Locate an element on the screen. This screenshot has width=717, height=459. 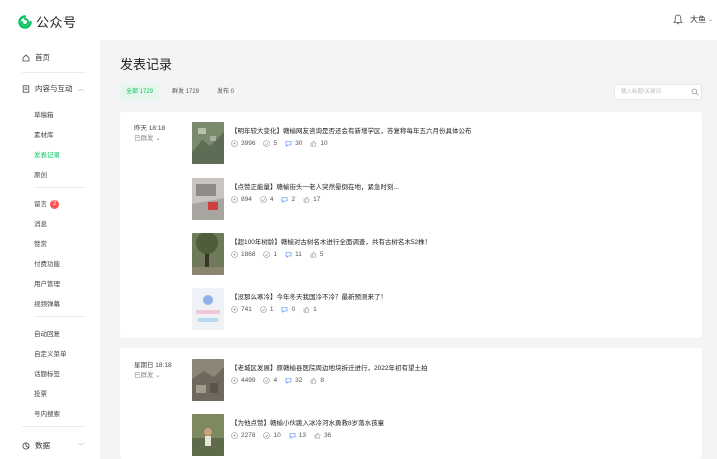
sidebar-item-topic-tags: 话题标签 is located at coordinates (47, 373).